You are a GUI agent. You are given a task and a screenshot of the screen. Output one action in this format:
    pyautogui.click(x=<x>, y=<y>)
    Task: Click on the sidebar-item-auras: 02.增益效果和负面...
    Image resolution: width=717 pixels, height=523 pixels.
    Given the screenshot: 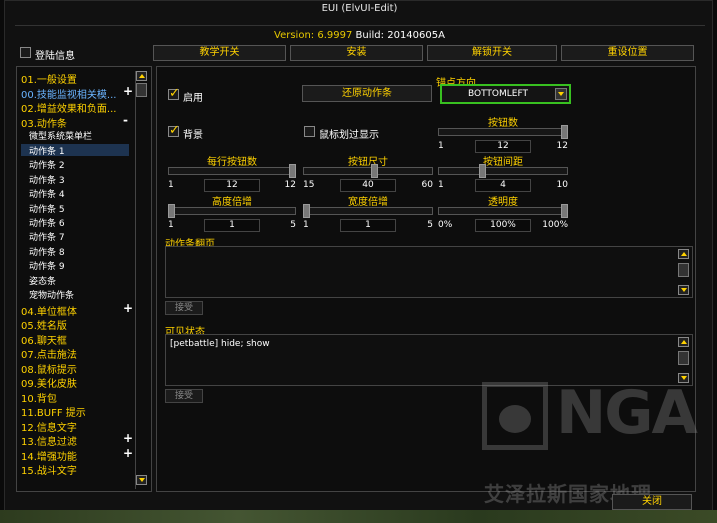 What is the action you would take?
    pyautogui.click(x=68, y=107)
    